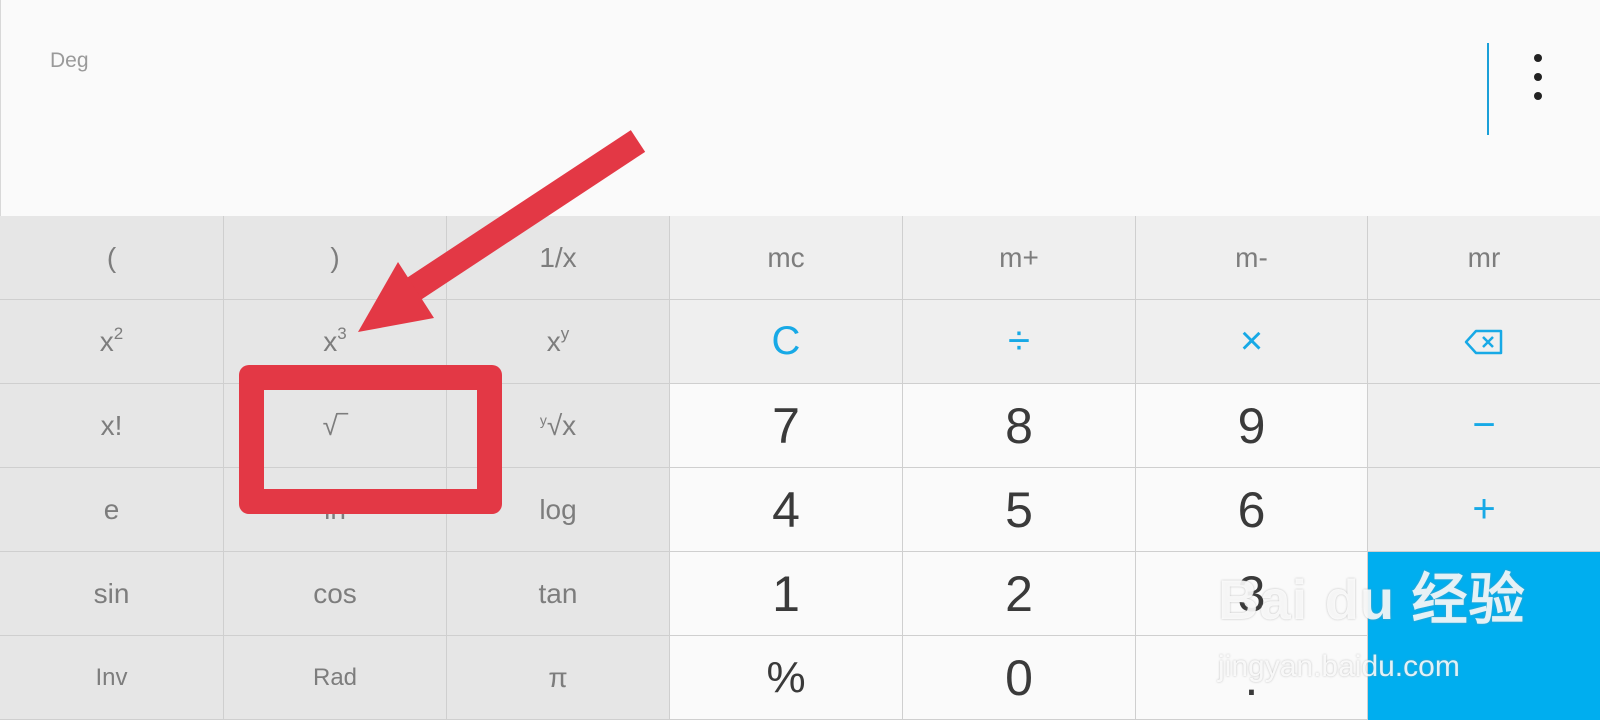 The width and height of the screenshot is (1600, 720). I want to click on annotation-highlight-box, so click(370, 439).